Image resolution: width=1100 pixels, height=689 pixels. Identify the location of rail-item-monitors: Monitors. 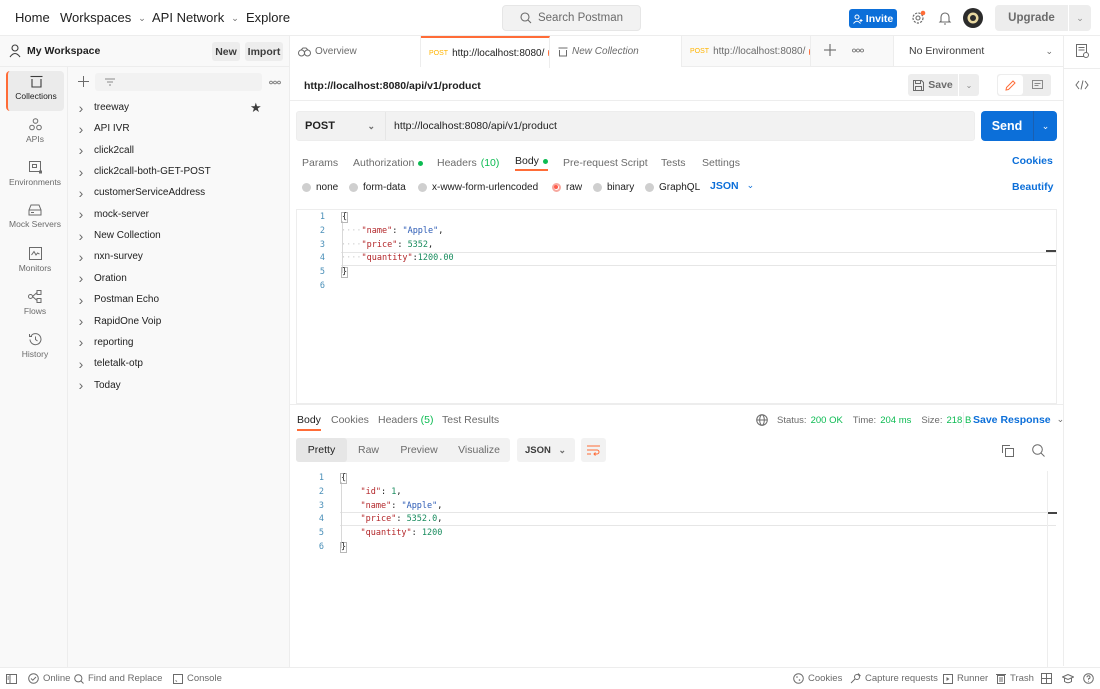
(35, 263).